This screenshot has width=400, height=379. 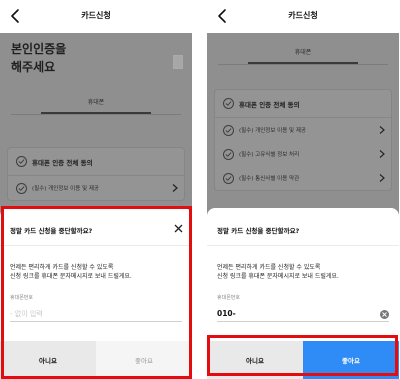 I want to click on page-title: 본인인증을 해주세요, so click(x=39, y=58).